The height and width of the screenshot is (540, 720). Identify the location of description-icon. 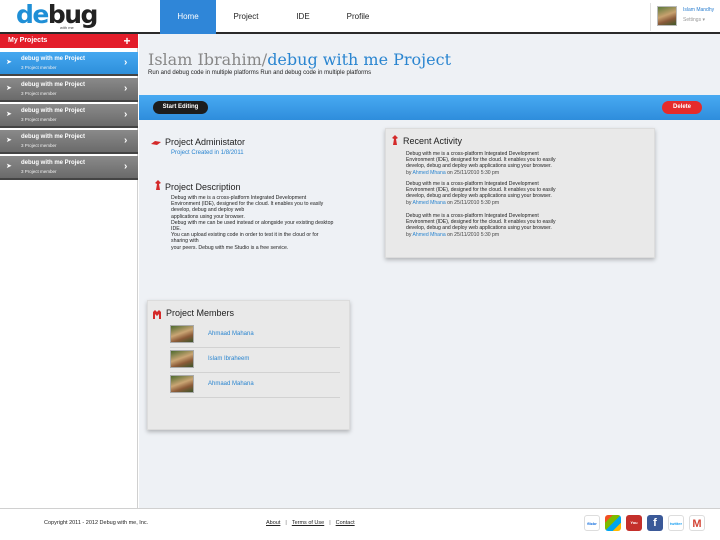
(158, 185).